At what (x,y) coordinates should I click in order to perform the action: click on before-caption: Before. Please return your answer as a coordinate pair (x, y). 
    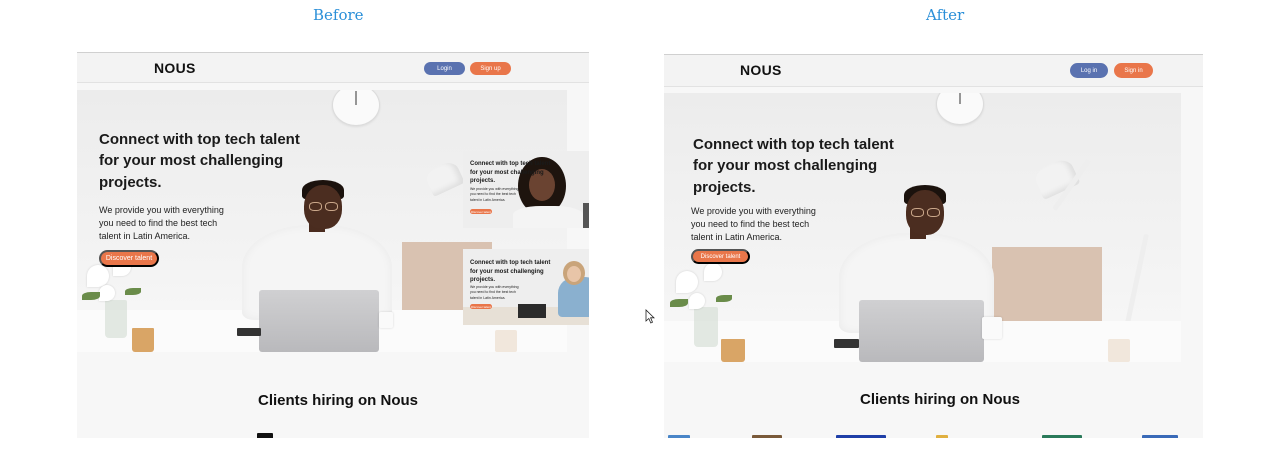
    Looking at the image, I should click on (338, 15).